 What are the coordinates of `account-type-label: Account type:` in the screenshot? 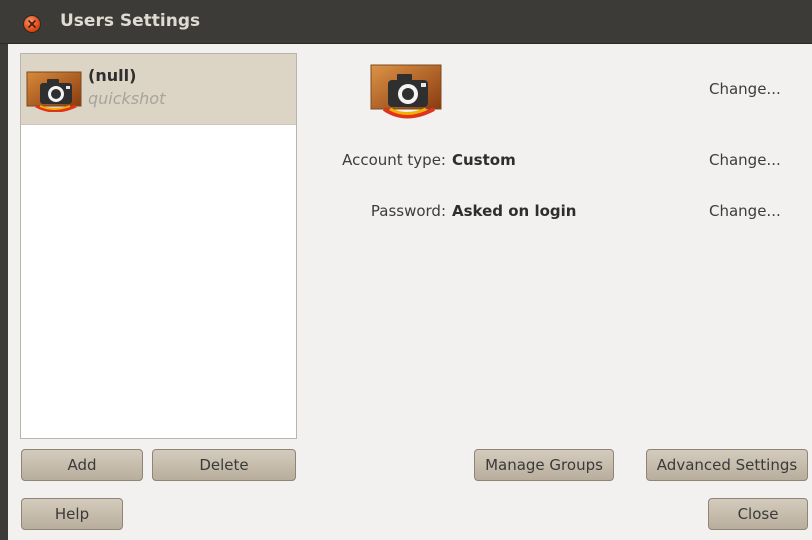 It's located at (394, 160).